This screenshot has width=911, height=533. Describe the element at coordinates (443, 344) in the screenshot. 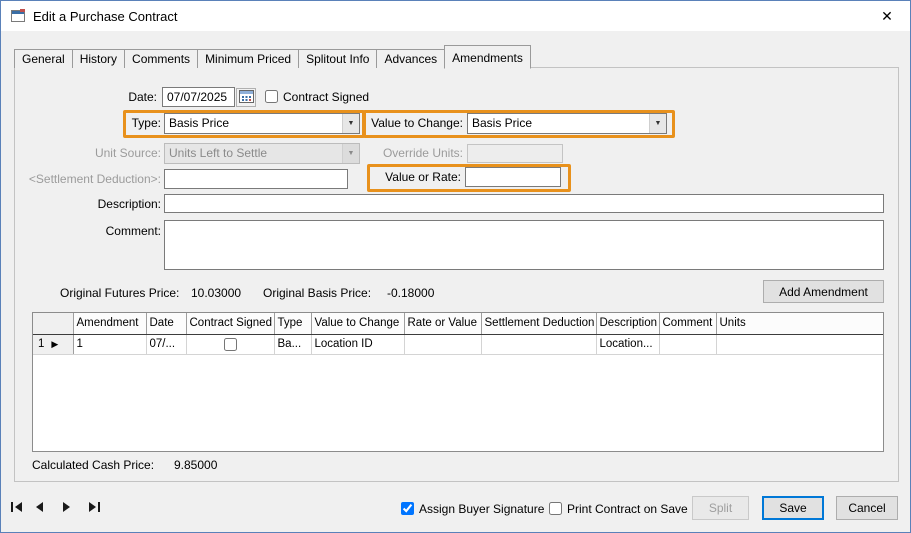

I see `cell-rate-or-value` at that location.